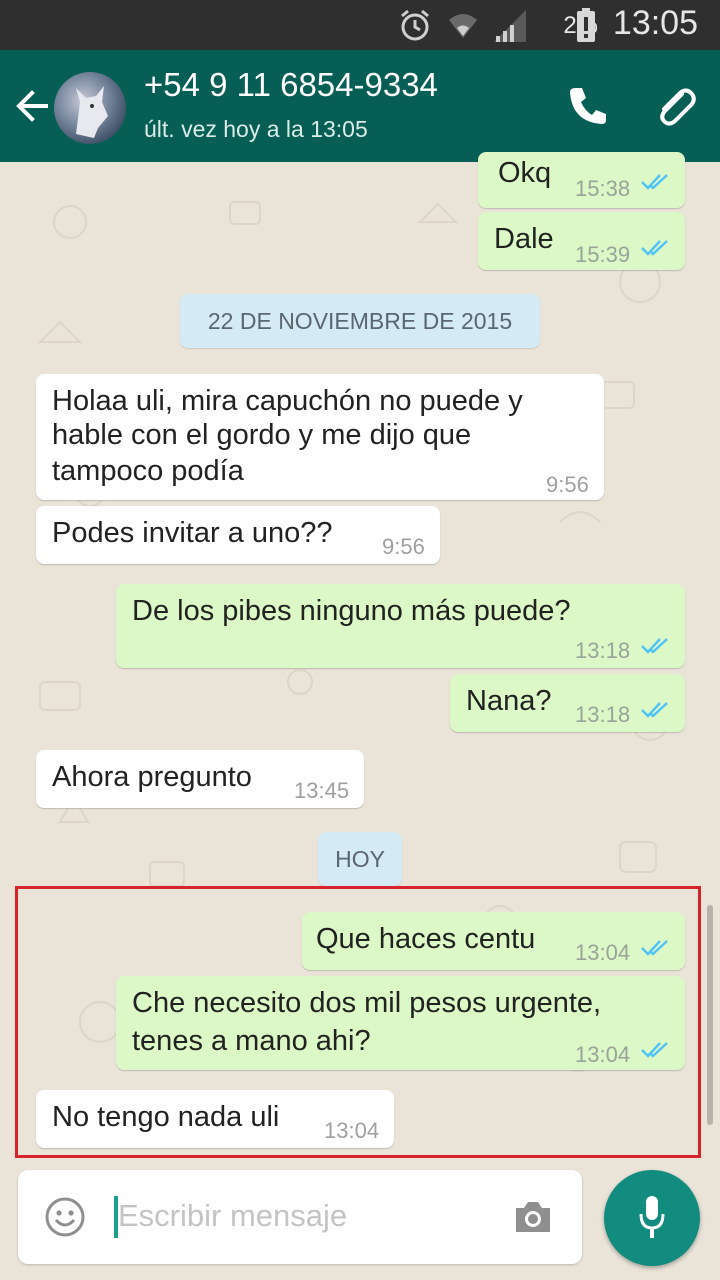 The height and width of the screenshot is (1280, 720). I want to click on message-text: Dale, so click(524, 239).